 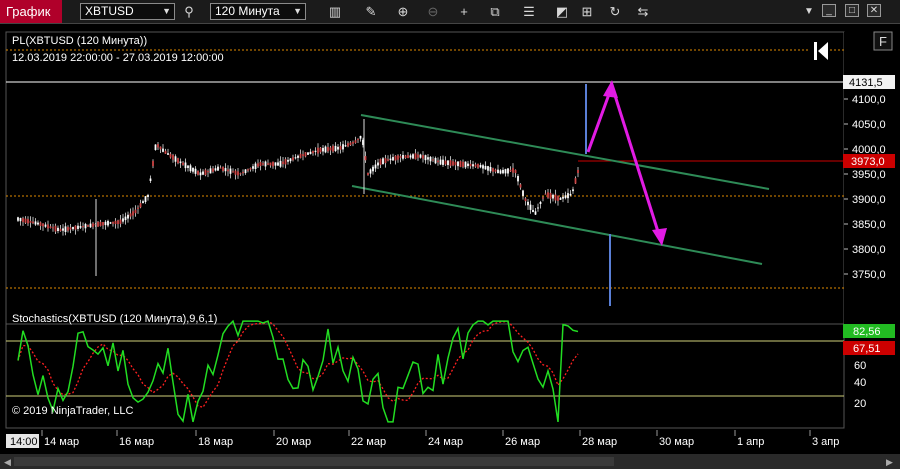 What do you see at coordinates (867, 349) in the screenshot?
I see `stoch-d-value: 67,51` at bounding box center [867, 349].